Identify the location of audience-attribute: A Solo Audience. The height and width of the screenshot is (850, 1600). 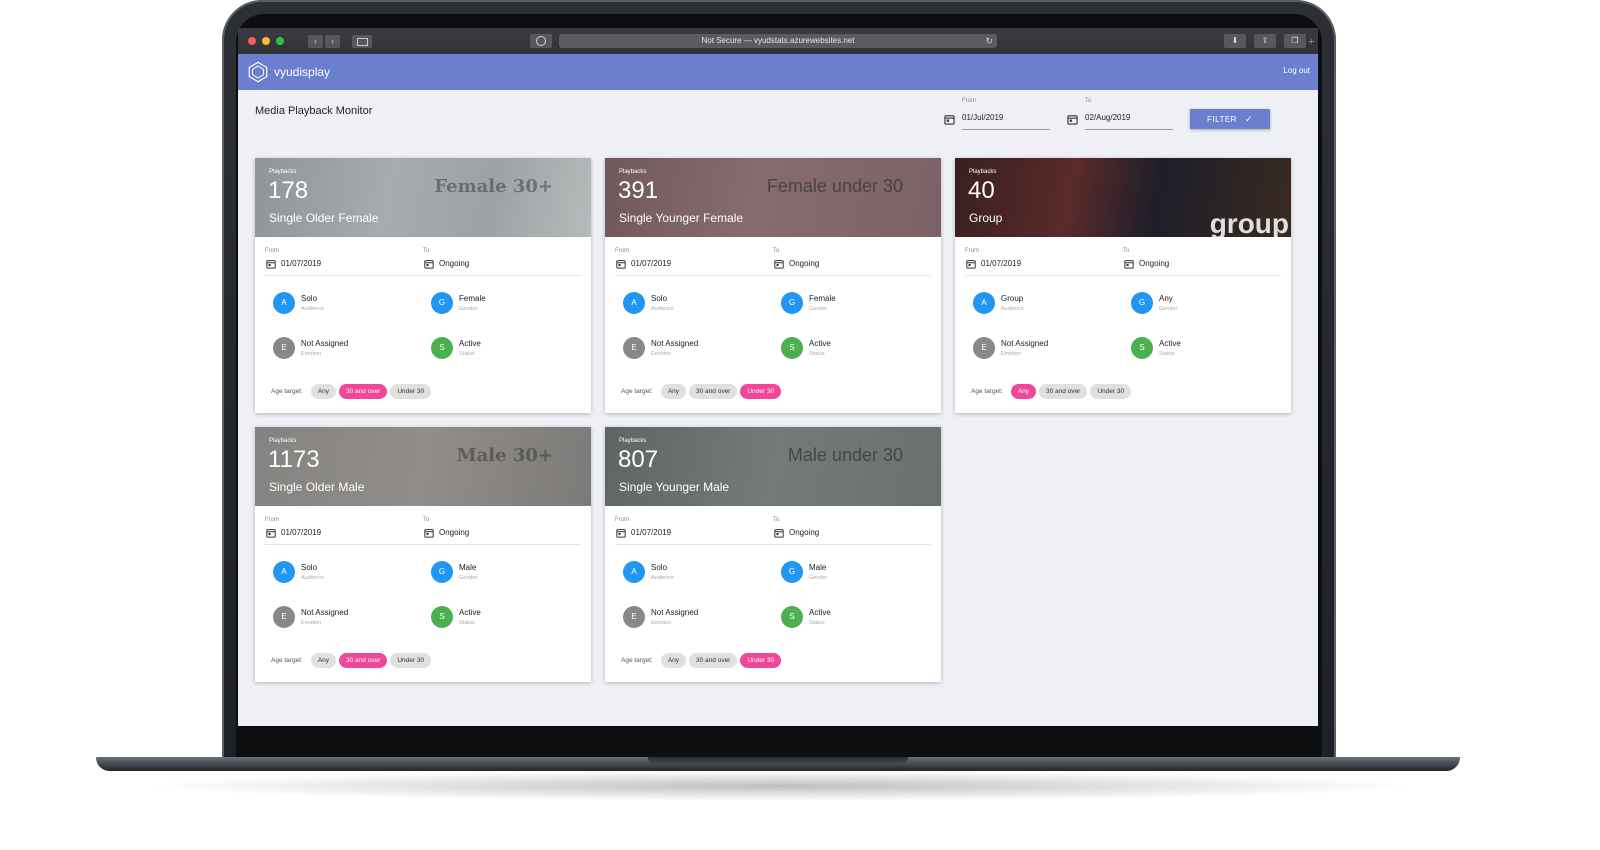
(348, 305).